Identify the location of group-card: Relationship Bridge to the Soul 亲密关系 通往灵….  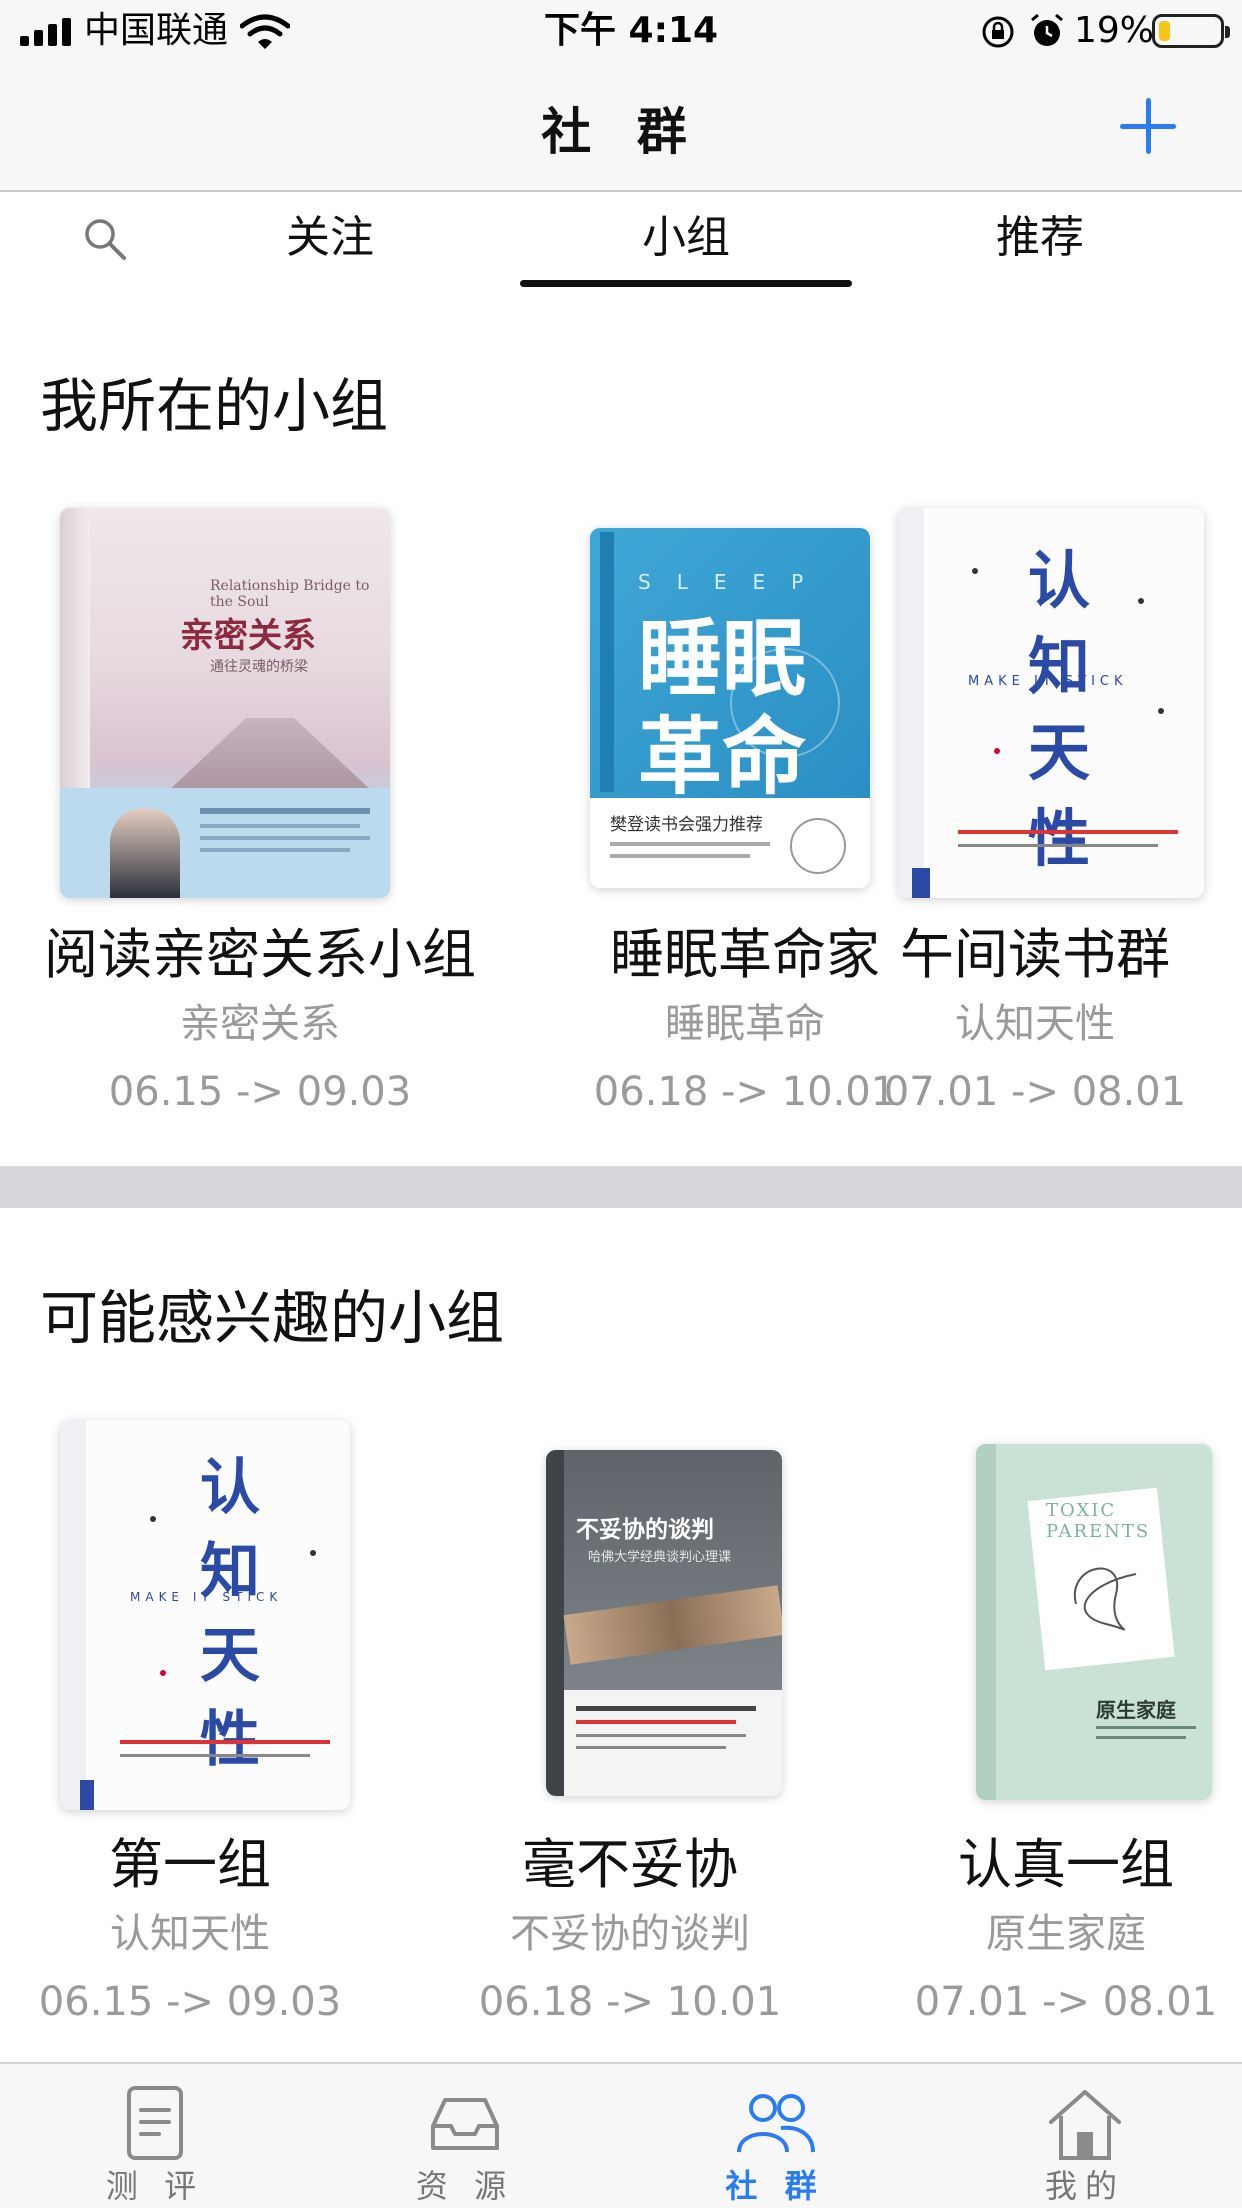
(260, 820).